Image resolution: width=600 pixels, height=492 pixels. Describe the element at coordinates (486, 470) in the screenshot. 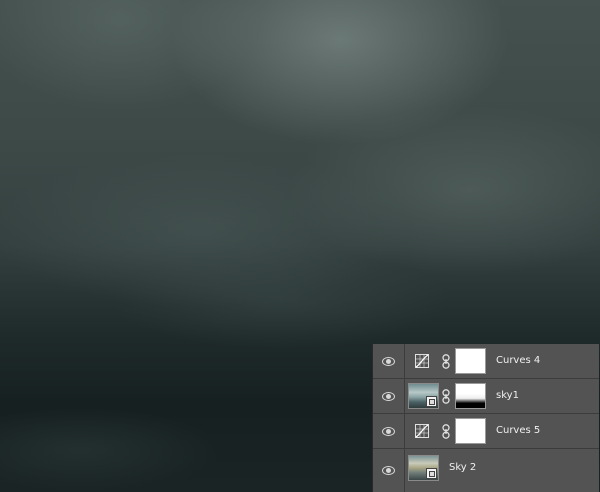

I see `layer-row-sky-2: Sky 2` at that location.